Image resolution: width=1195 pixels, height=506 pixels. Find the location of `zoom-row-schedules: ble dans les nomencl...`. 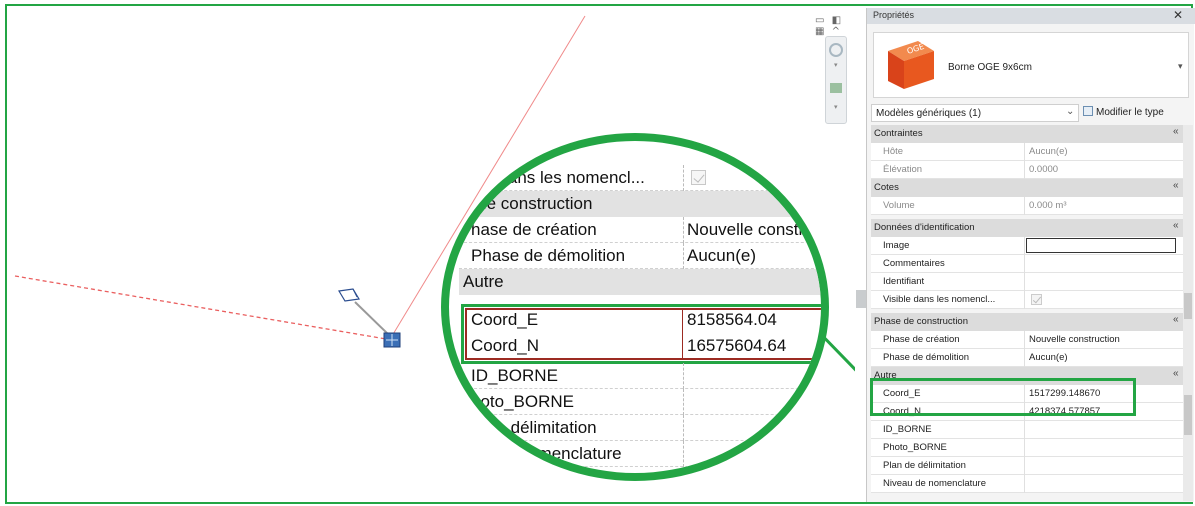

zoom-row-schedules: ble dans les nomencl... is located at coordinates (640, 178).